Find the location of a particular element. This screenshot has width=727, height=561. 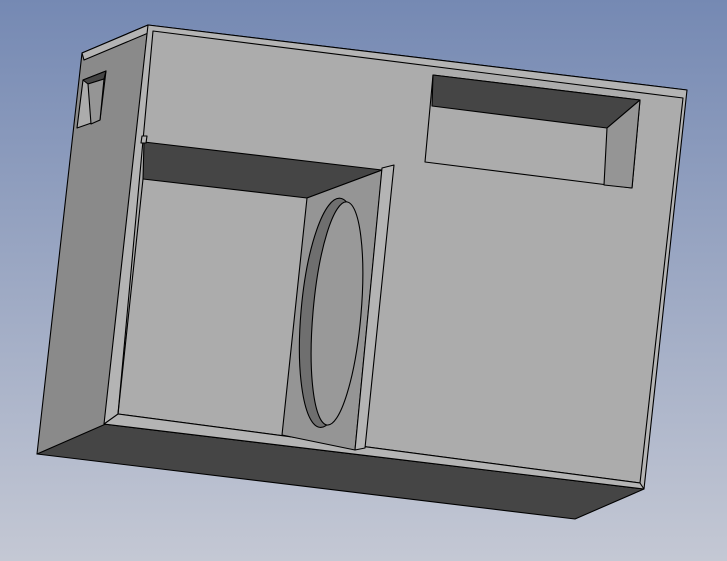

shelf-notch is located at coordinates (144, 139).